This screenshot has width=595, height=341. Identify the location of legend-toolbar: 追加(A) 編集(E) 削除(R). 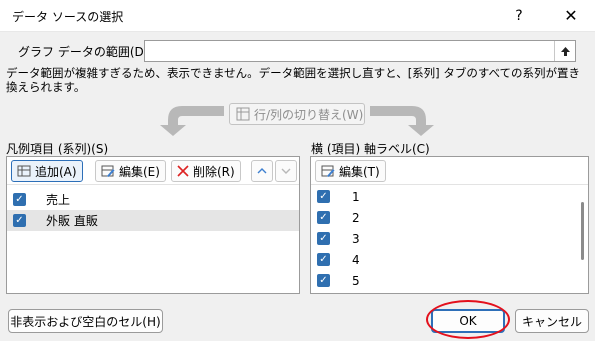
(153, 171).